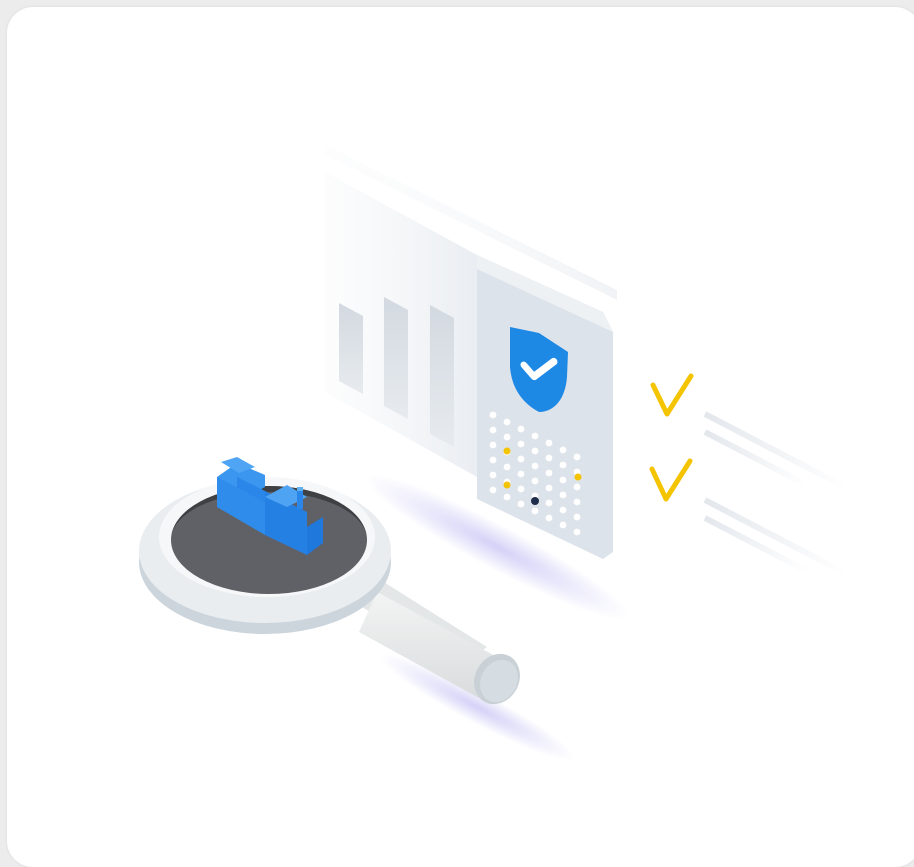 The width and height of the screenshot is (914, 867). I want to click on security-panel, so click(545, 407).